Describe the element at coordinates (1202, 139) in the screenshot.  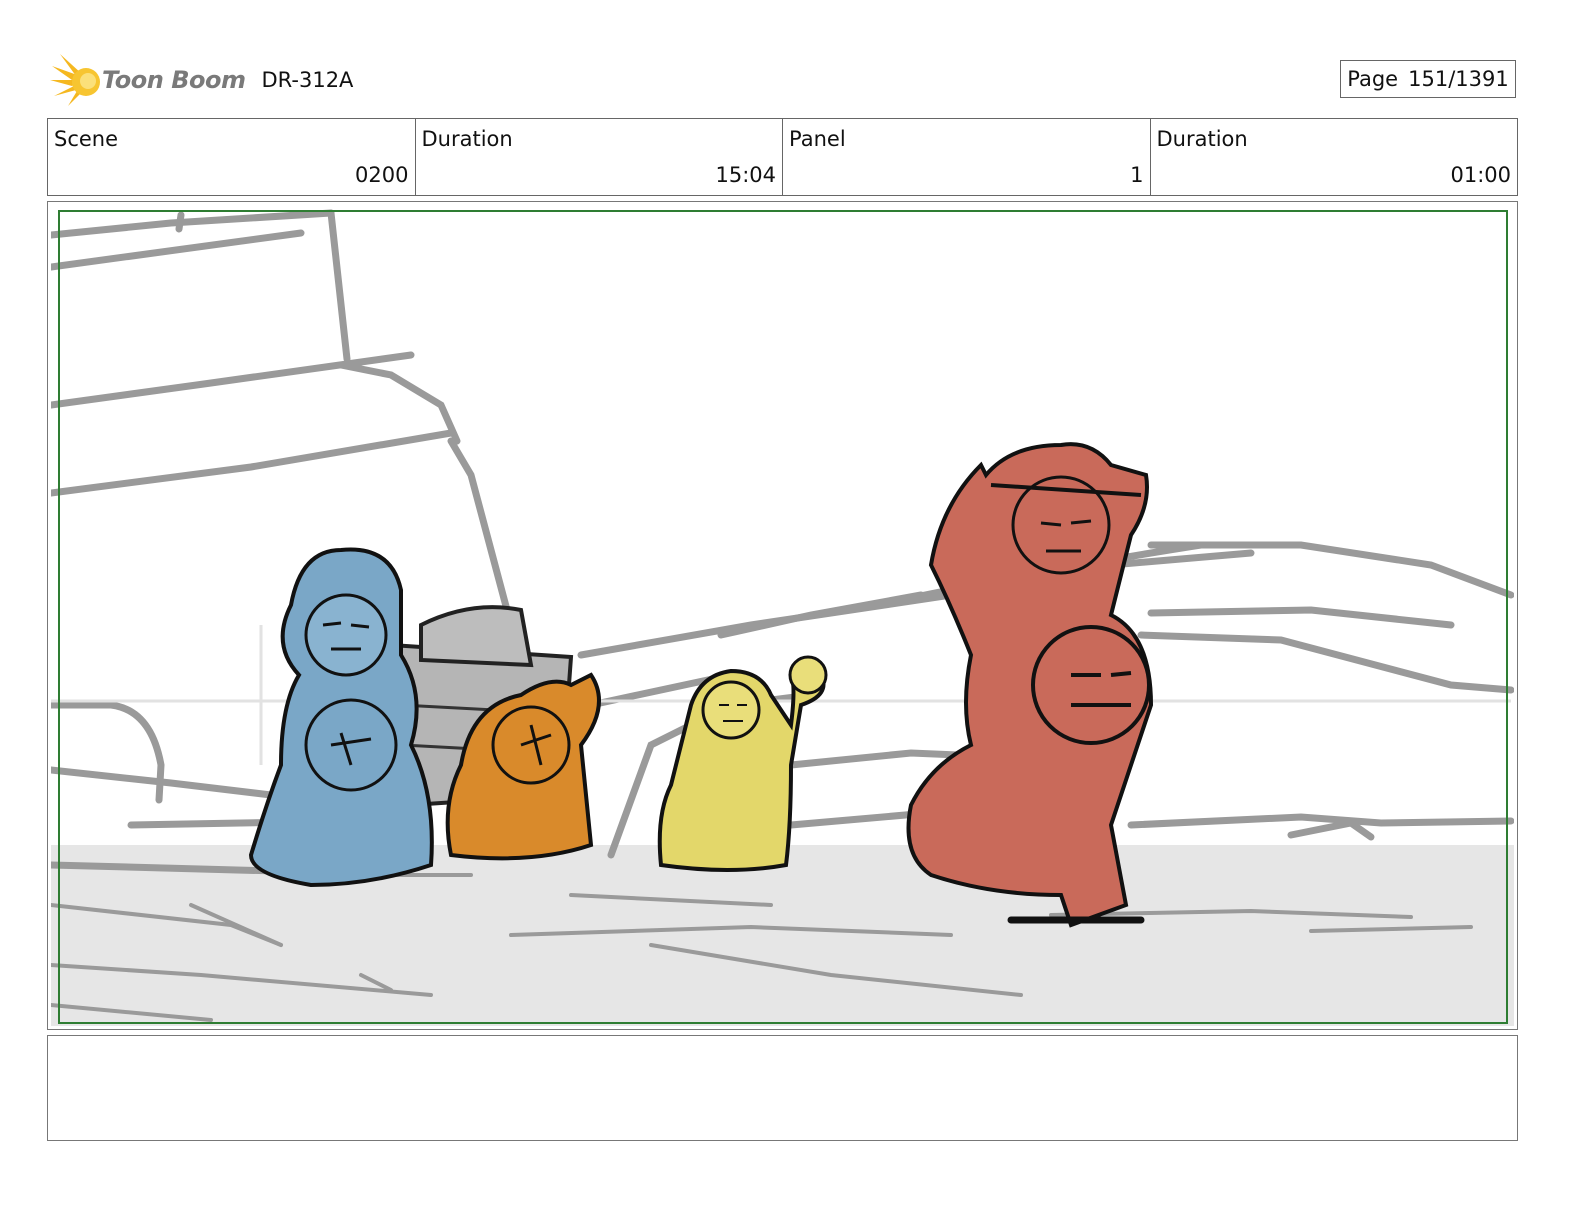
I see `panel-duration-label: Duration` at that location.